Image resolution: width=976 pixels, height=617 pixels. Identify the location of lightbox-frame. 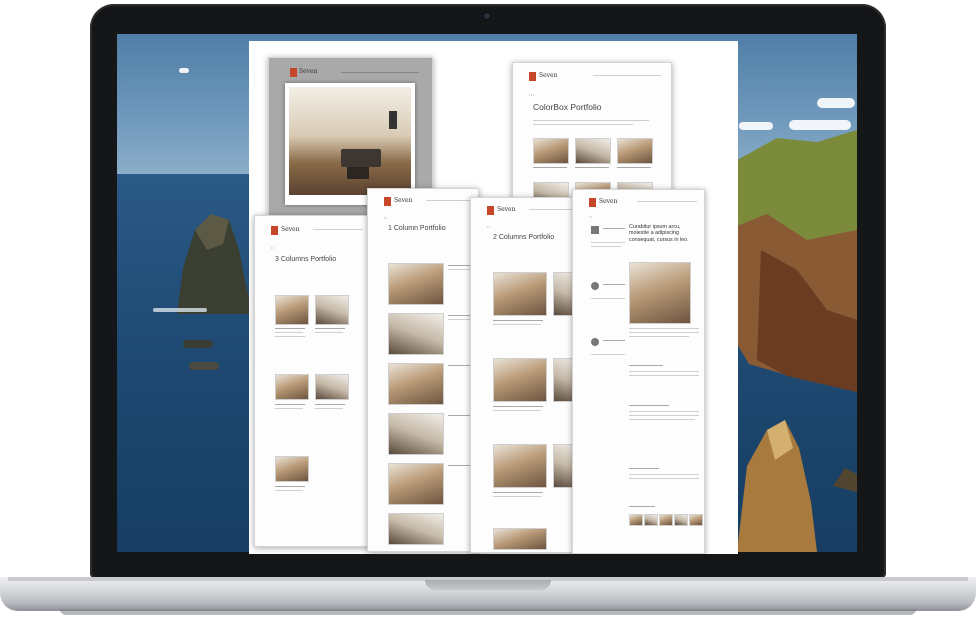
(350, 144).